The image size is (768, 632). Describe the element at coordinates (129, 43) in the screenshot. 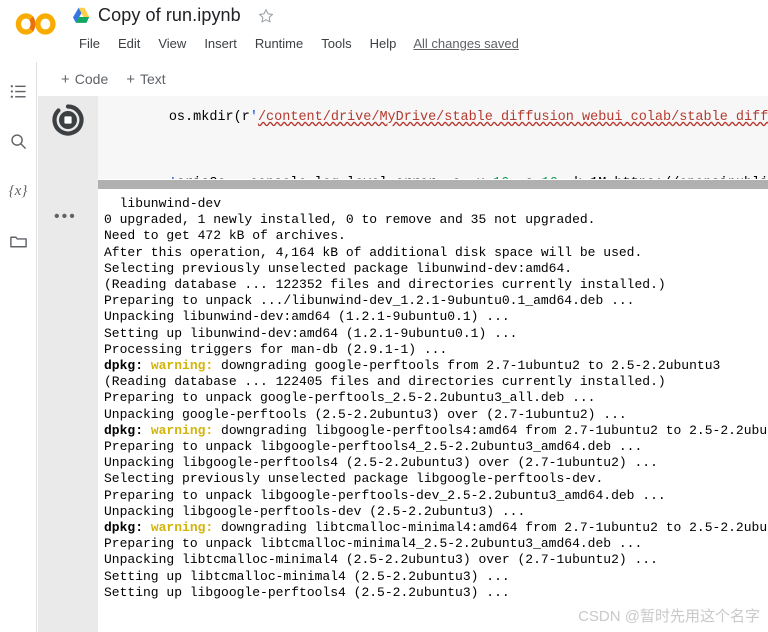

I see `menu-item-edit: Edit` at that location.